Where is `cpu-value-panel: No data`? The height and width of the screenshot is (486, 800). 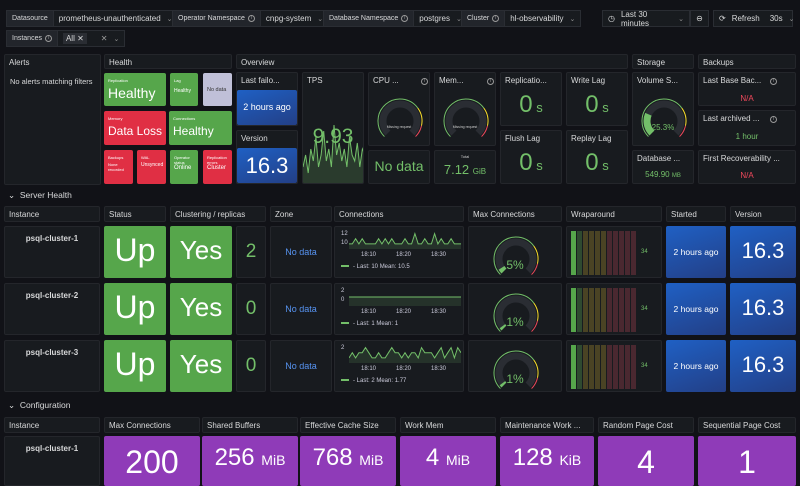 cpu-value-panel: No data is located at coordinates (399, 167).